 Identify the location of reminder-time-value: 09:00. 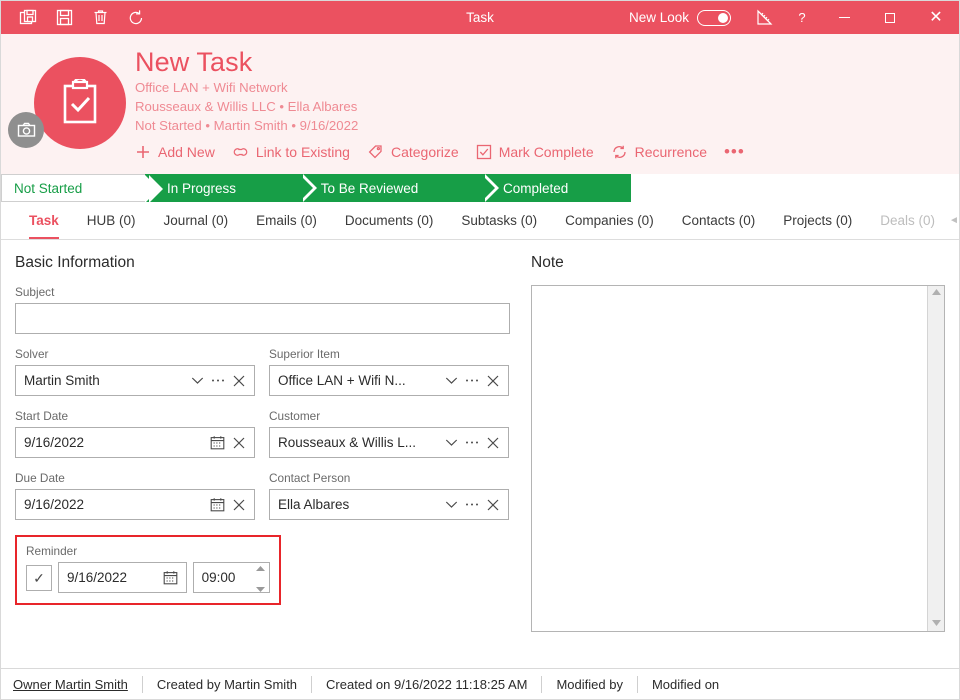
(218, 577).